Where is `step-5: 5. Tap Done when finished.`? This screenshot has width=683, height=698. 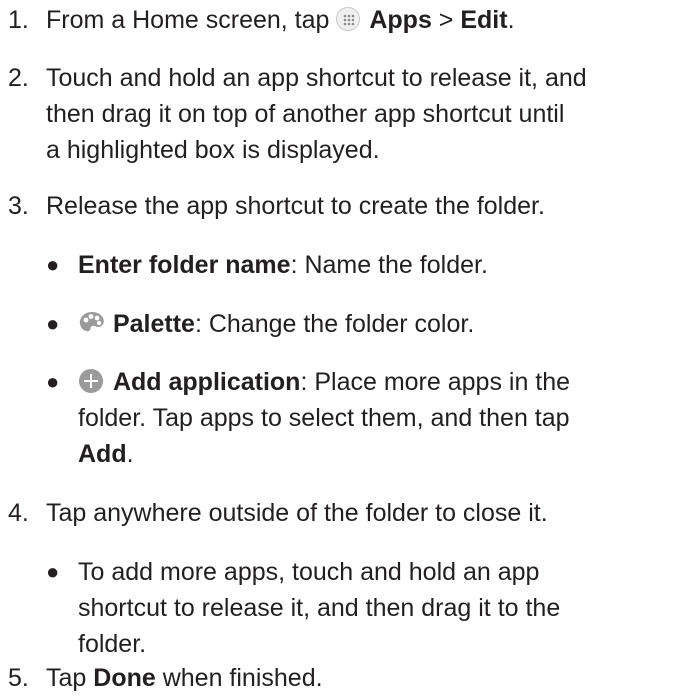 step-5: 5. Tap Done when finished. is located at coordinates (343, 678).